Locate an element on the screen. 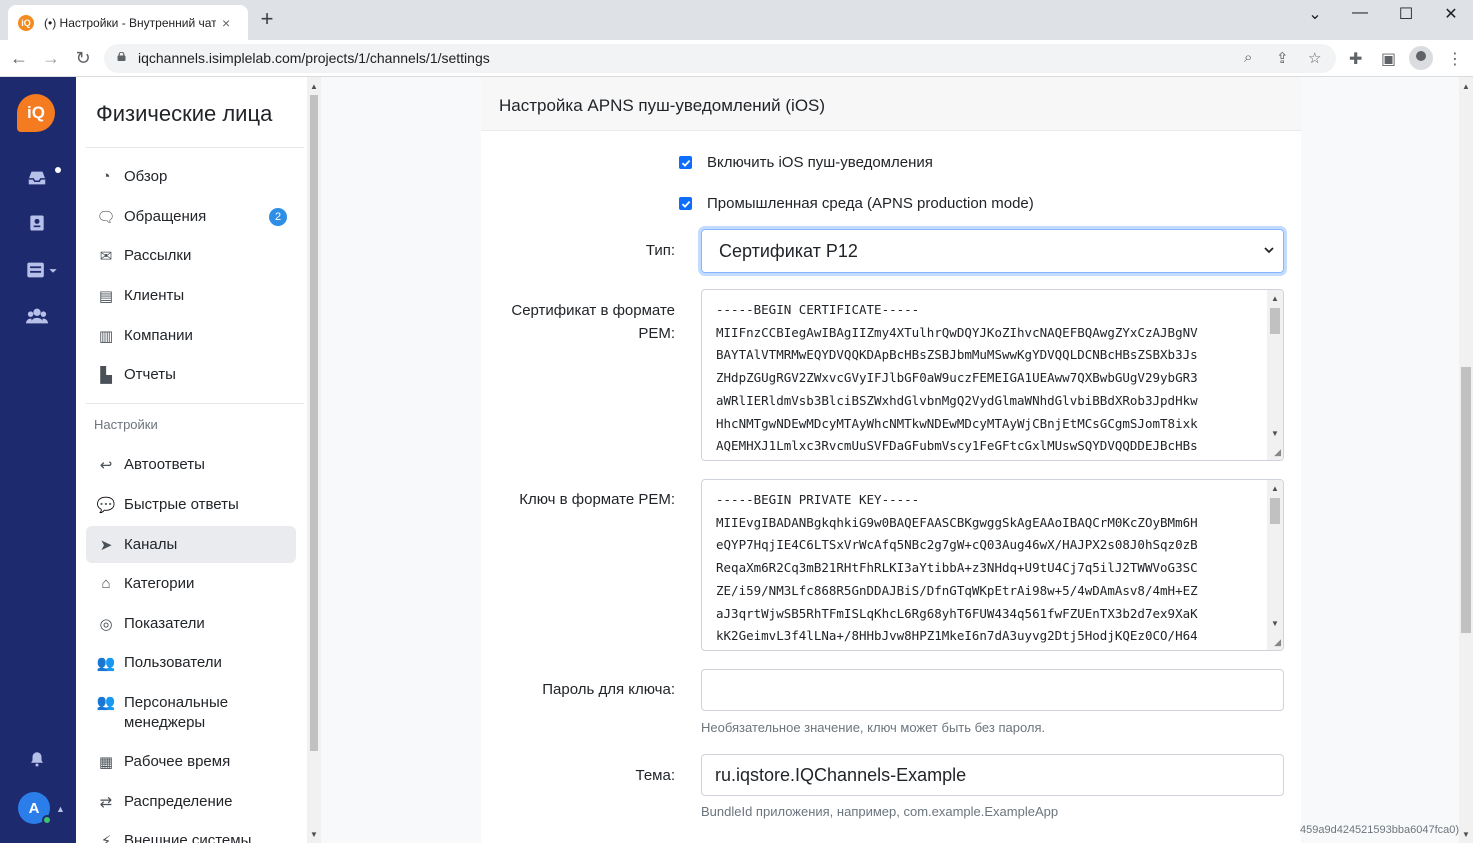 The image size is (1473, 843). close-window-icon: ✕ is located at coordinates (1450, 14).